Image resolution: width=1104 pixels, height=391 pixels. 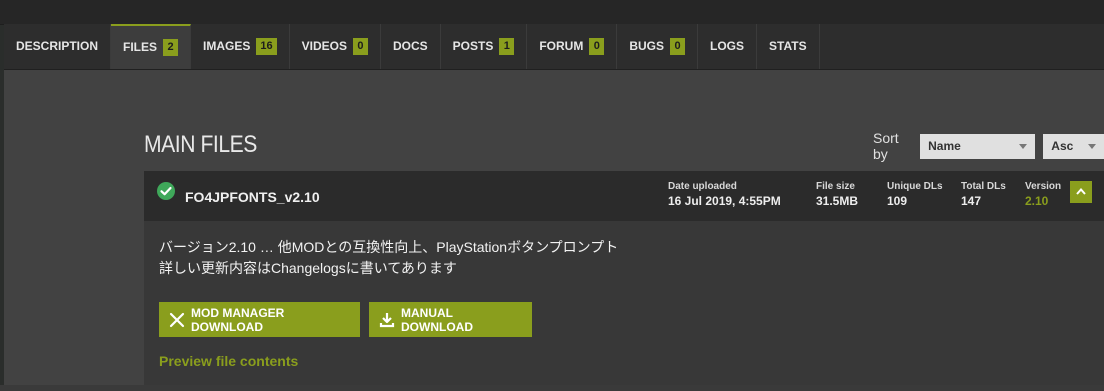 I want to click on meta-size: File size 31.5MB, so click(x=837, y=194).